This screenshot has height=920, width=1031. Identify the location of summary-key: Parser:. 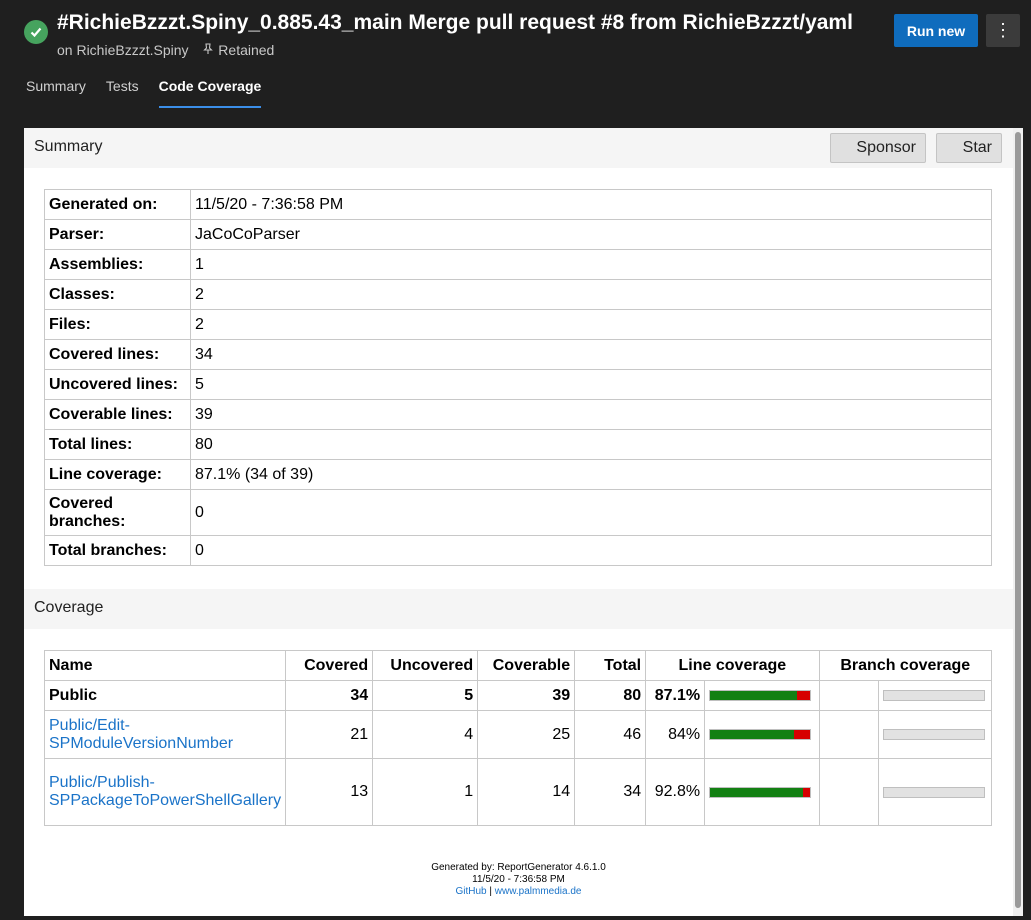
(117, 234).